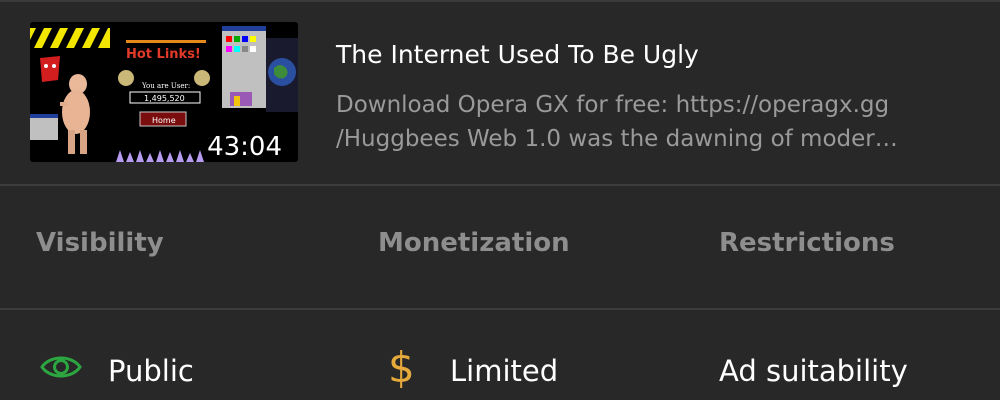 The width and height of the screenshot is (1000, 400). I want to click on thumbnail-home-text: Home, so click(164, 120).